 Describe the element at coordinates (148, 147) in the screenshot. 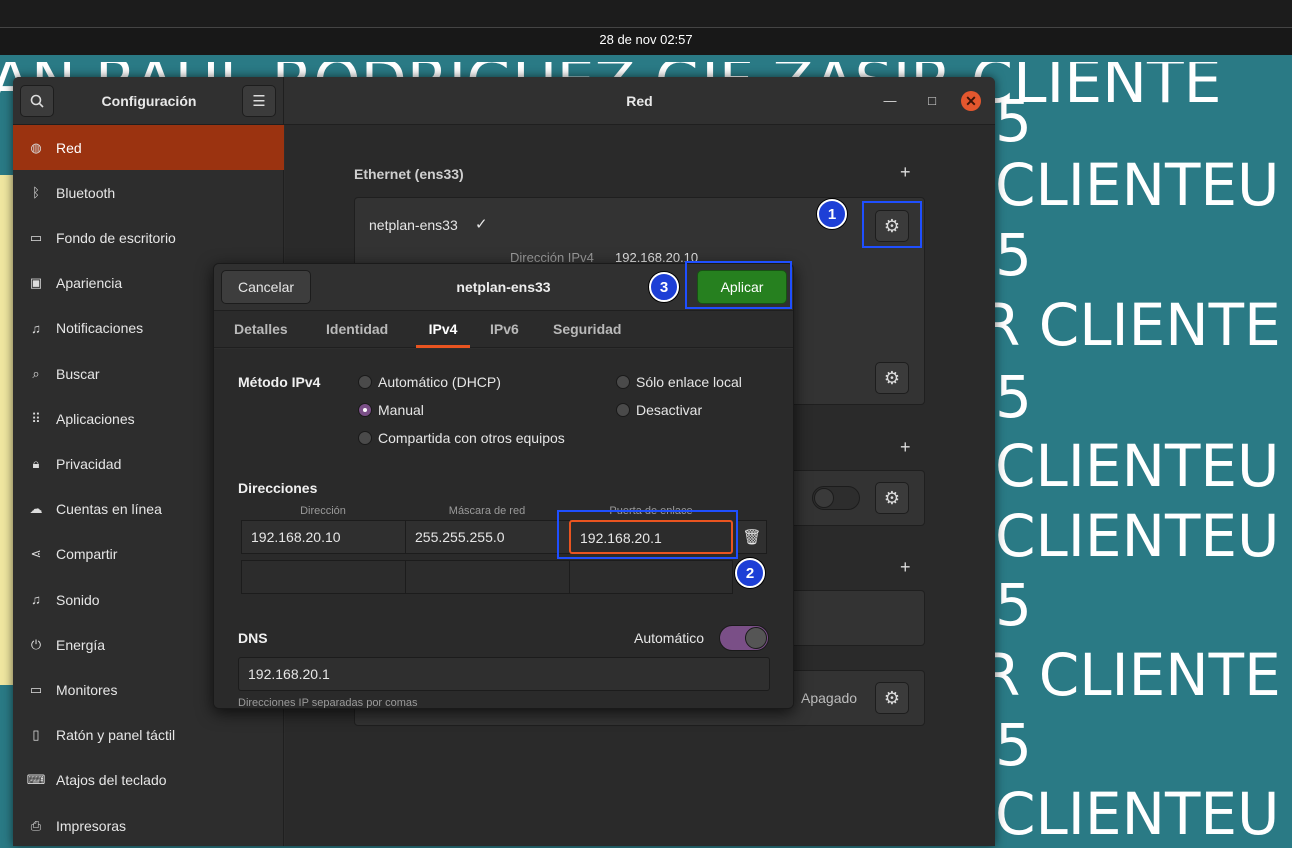

I see `sidebar-item-red: ◍ Red` at that location.